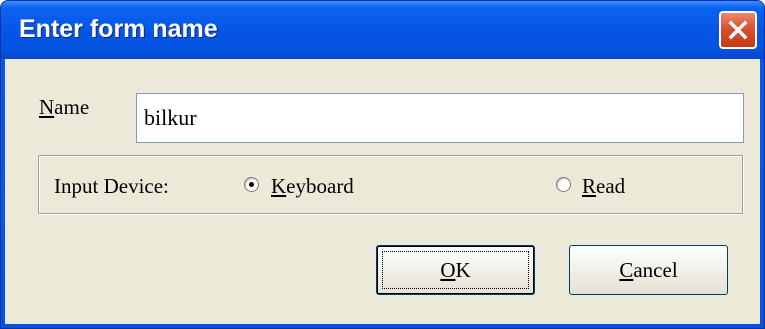 The height and width of the screenshot is (329, 765). What do you see at coordinates (64, 107) in the screenshot?
I see `name-label: Name` at bounding box center [64, 107].